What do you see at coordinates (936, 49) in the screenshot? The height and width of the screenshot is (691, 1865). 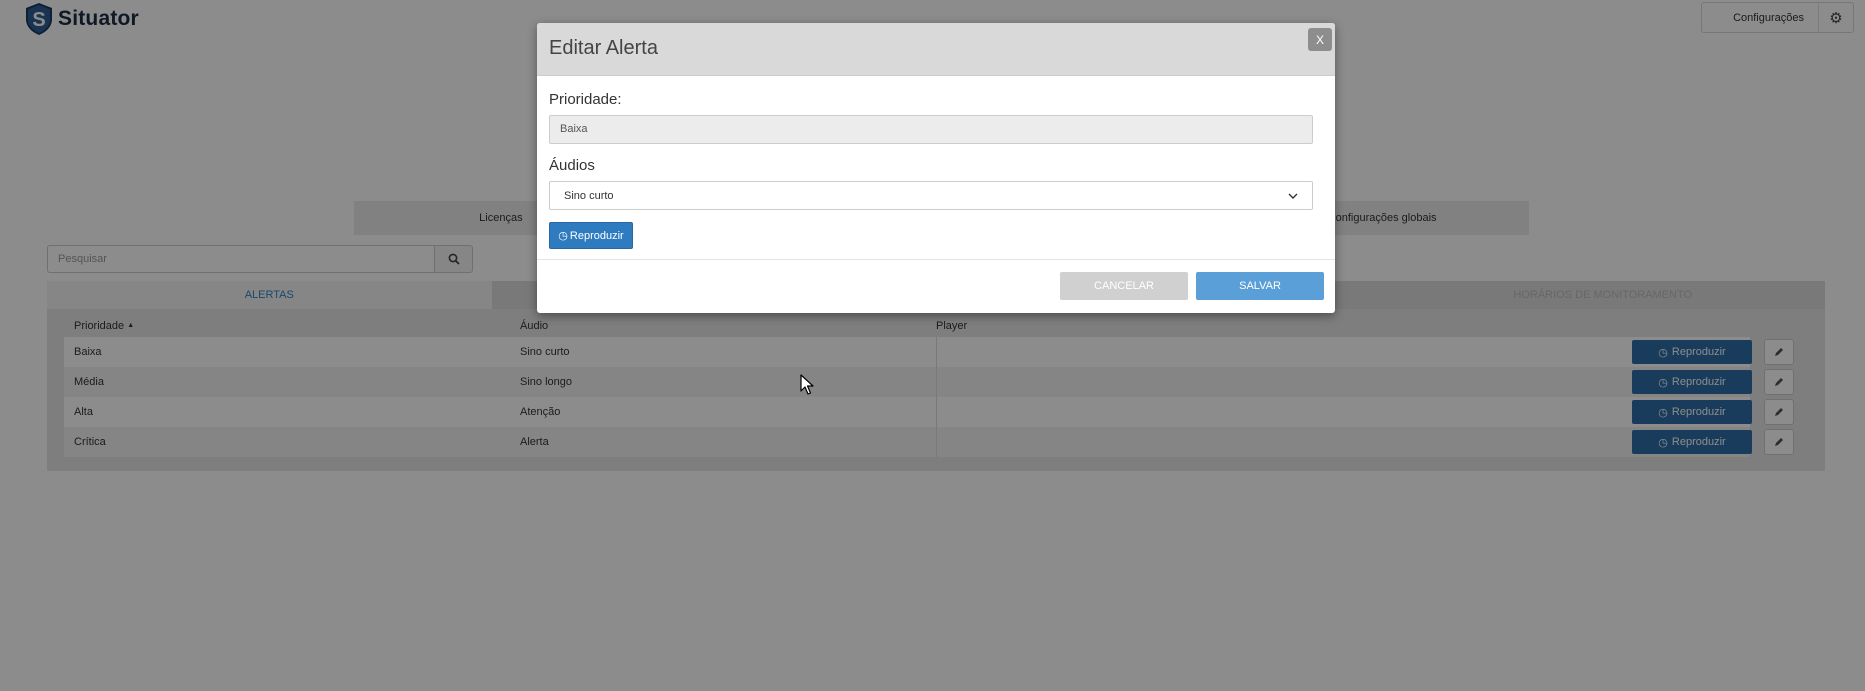 I see `dialog-header: Editar Alerta X` at bounding box center [936, 49].